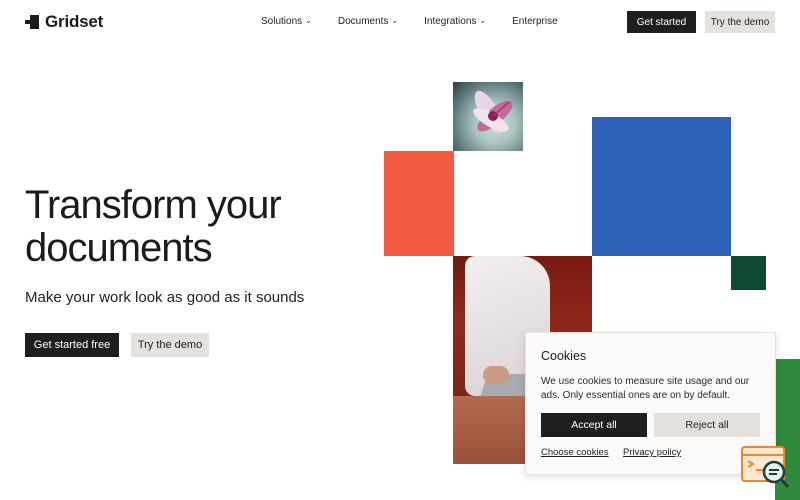  I want to click on blue-block, so click(661, 186).